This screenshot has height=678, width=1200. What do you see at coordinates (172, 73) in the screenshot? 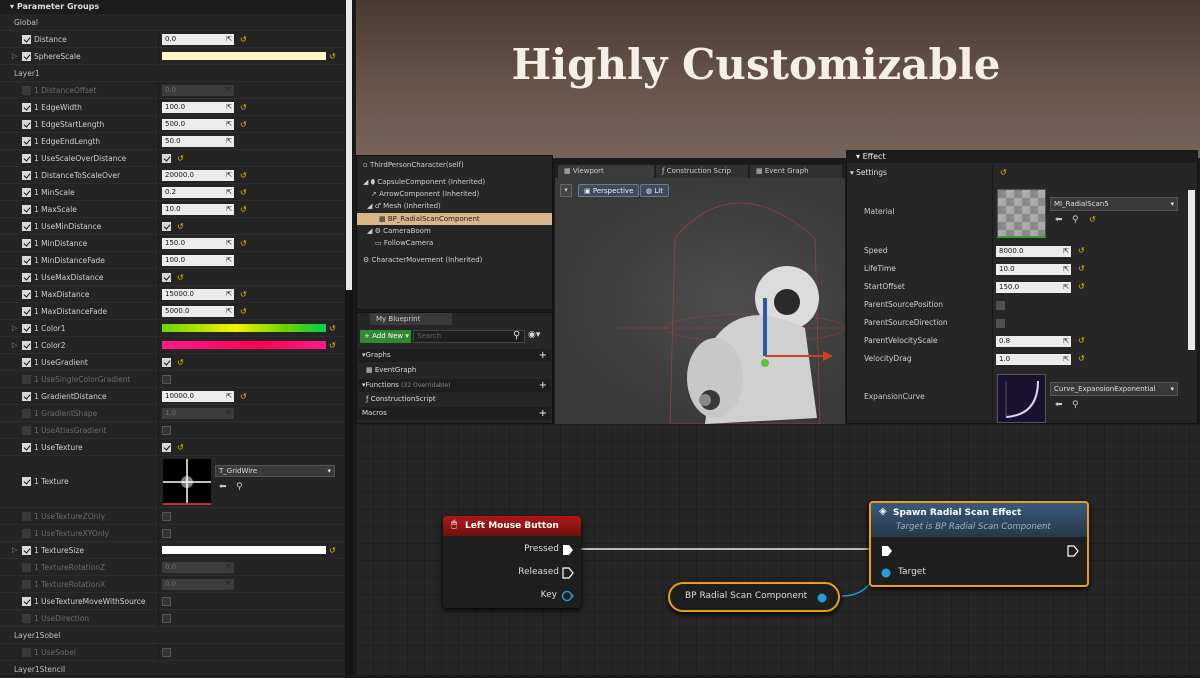
I see `param-group-layer1: Layer1` at bounding box center [172, 73].